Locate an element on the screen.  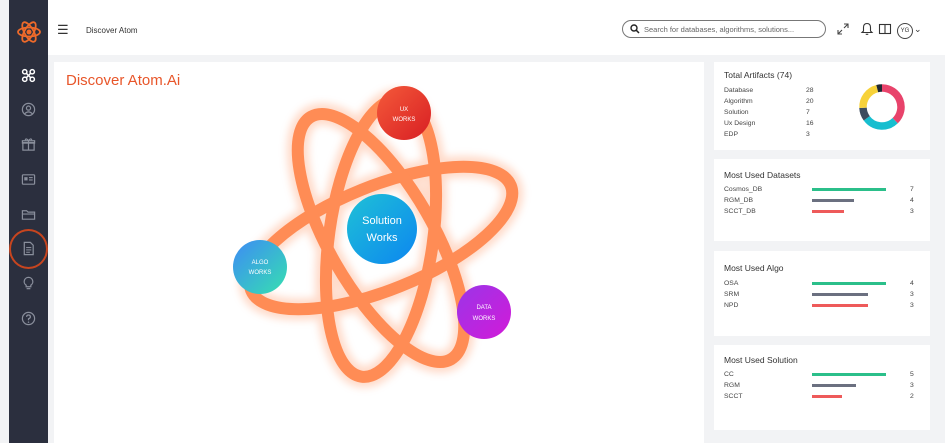
usage-row: CC 5 is located at coordinates (824, 374).